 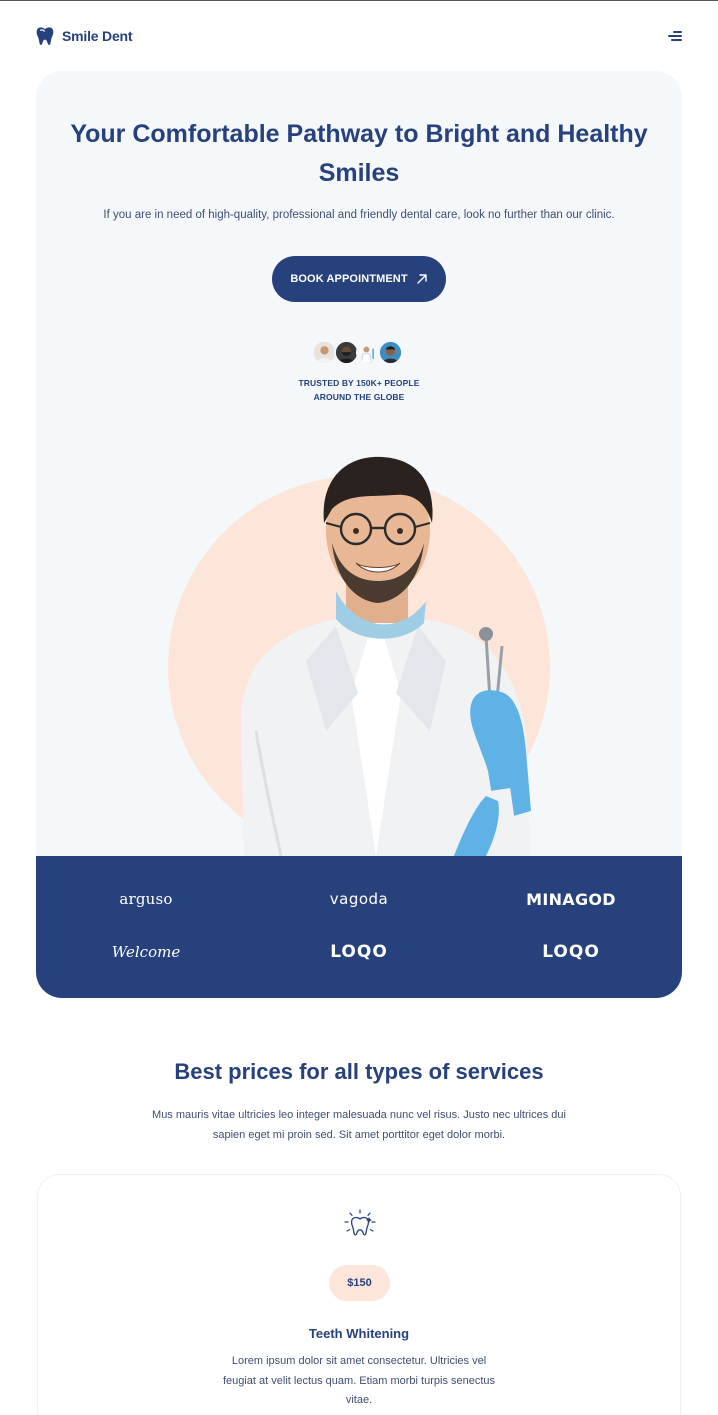 I want to click on trusted-line-2: AROUND THE GLOBE, so click(x=359, y=397).